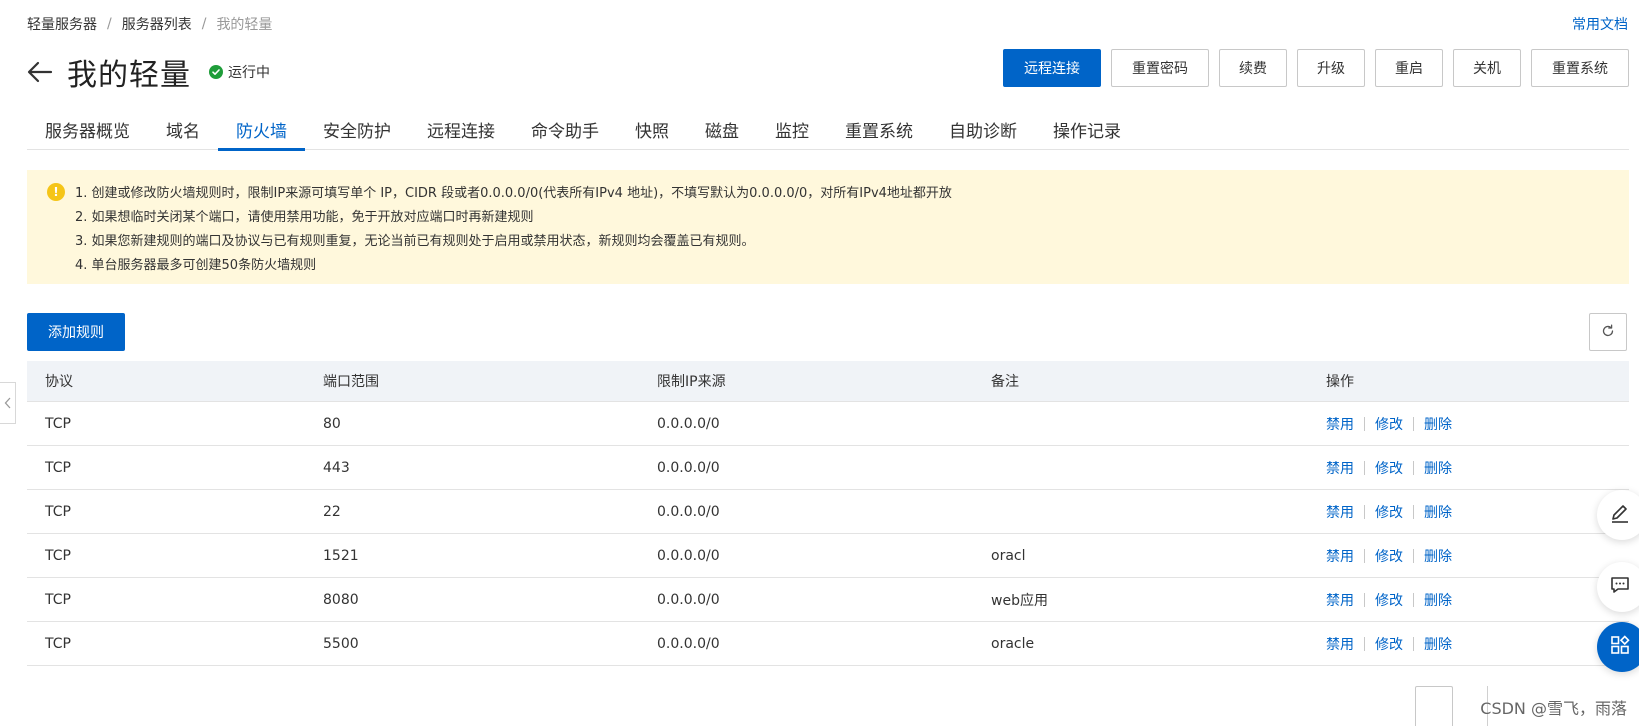 This screenshot has height=726, width=1639. Describe the element at coordinates (261, 129) in the screenshot. I see `tab-firewall: 防火墙` at that location.